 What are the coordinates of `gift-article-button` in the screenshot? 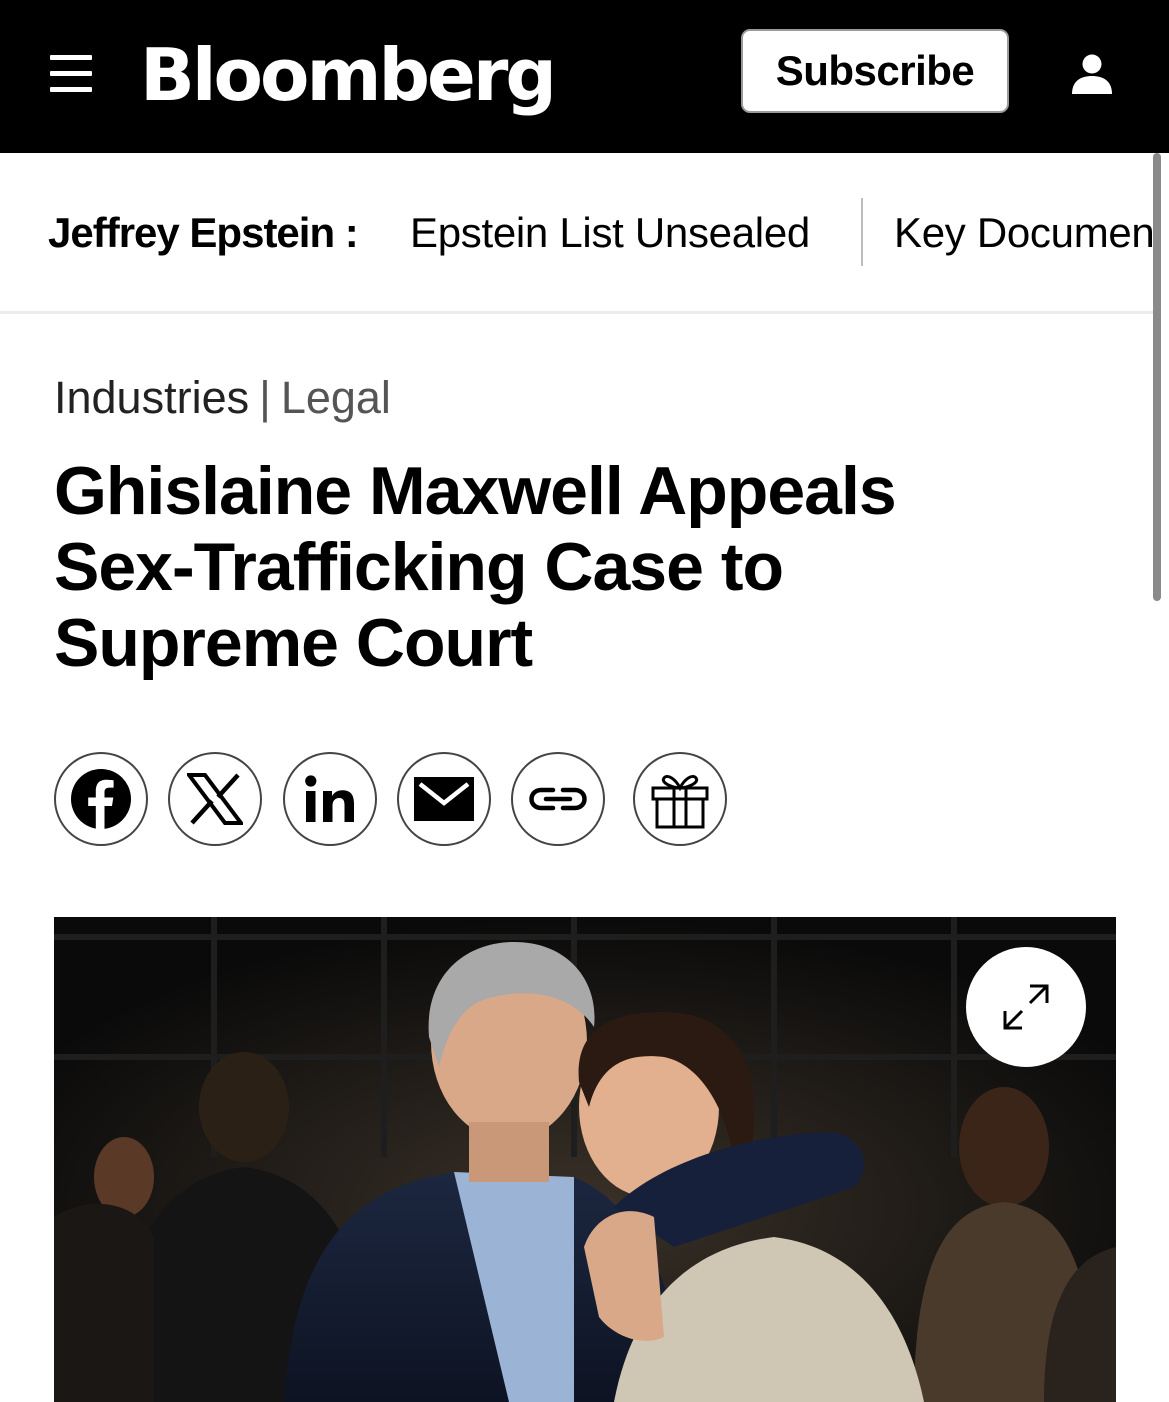 It's located at (680, 799).